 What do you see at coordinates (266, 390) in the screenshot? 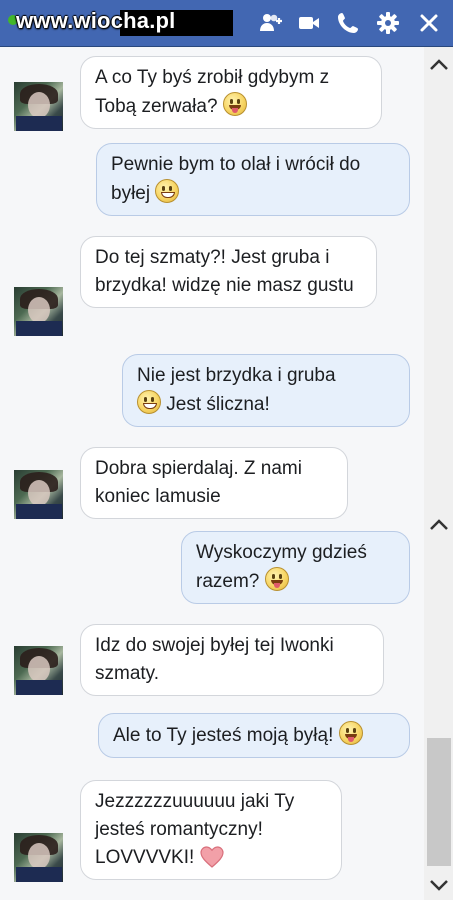
I see `outgoing-message: Nie jest brzydka i gruba Jest śliczna!` at bounding box center [266, 390].